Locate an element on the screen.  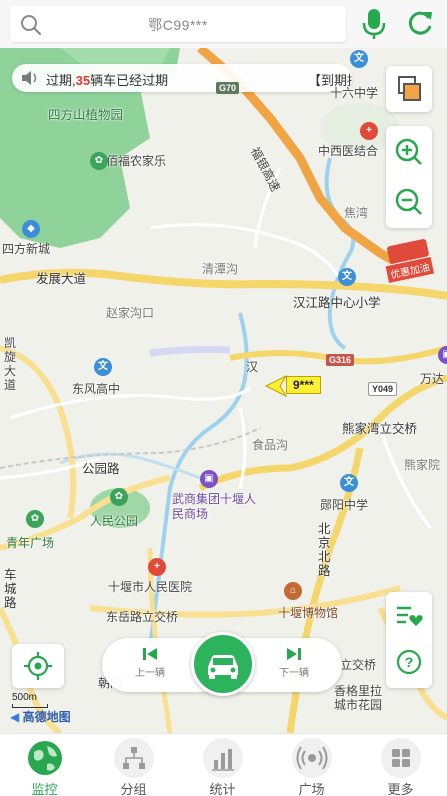
tab-monitor: 监控 is located at coordinates (44, 765).